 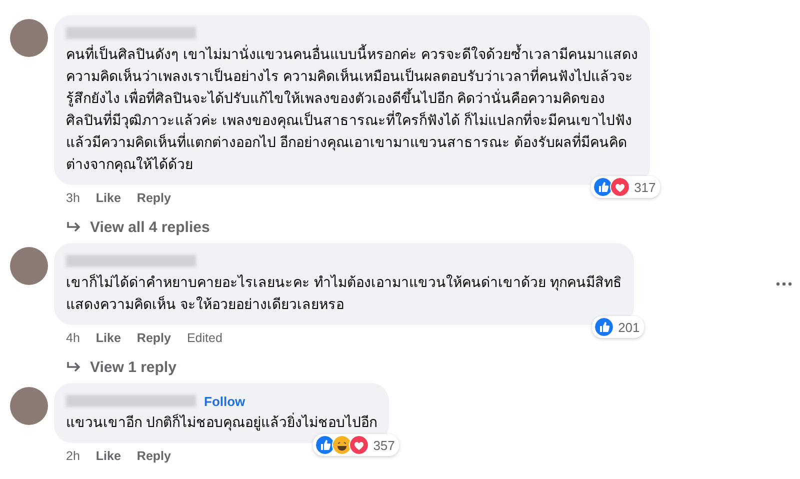 I want to click on comment-time: 4h, so click(x=73, y=338).